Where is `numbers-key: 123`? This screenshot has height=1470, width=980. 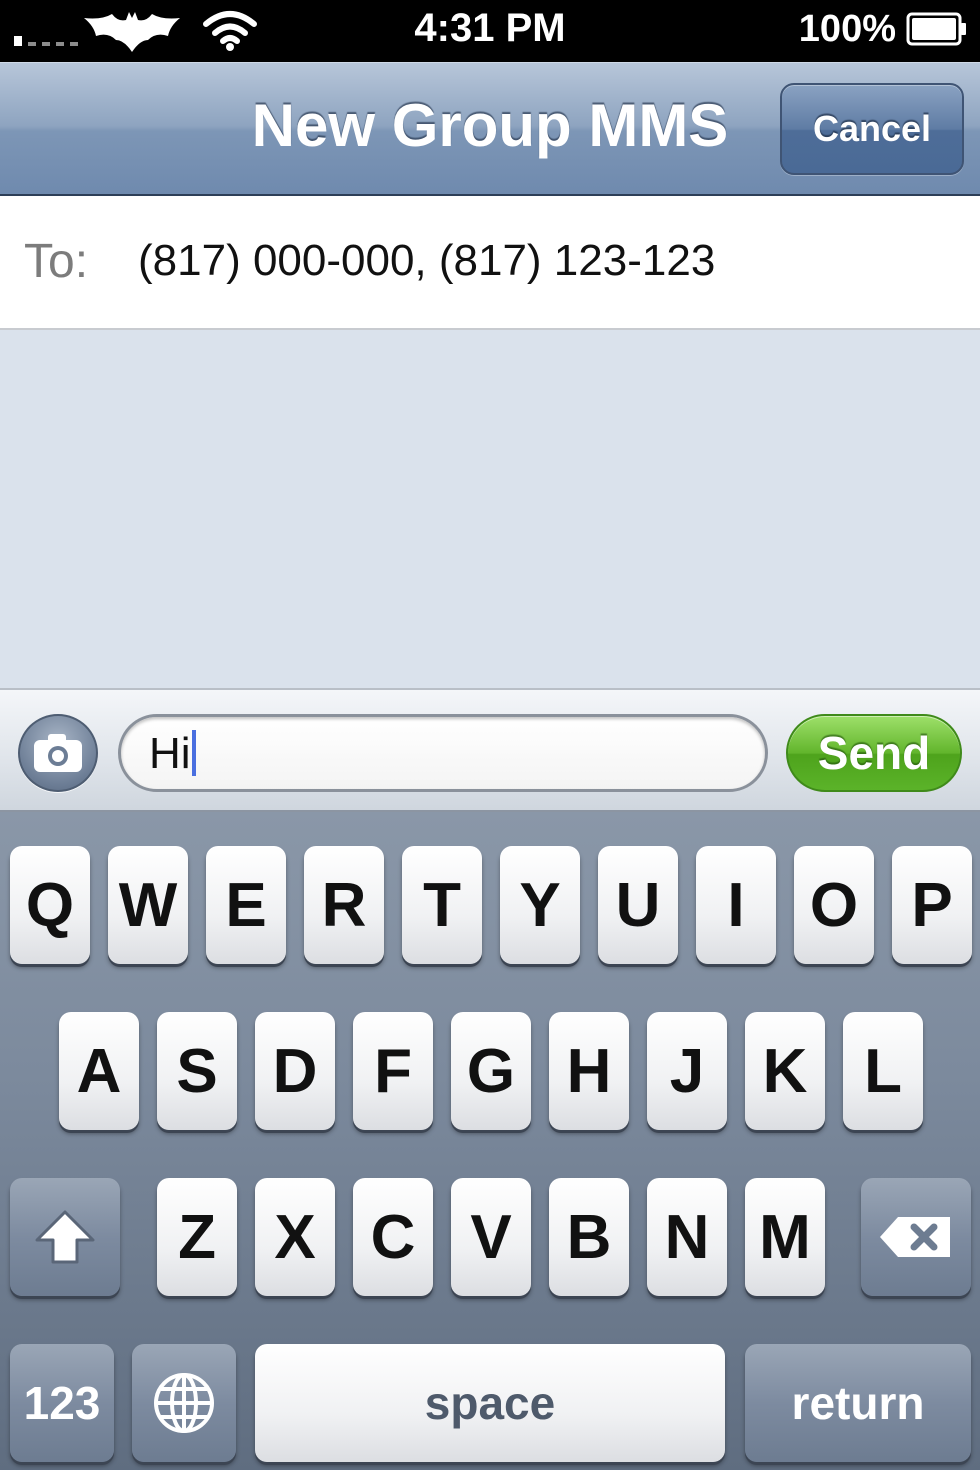
numbers-key: 123 is located at coordinates (62, 1403).